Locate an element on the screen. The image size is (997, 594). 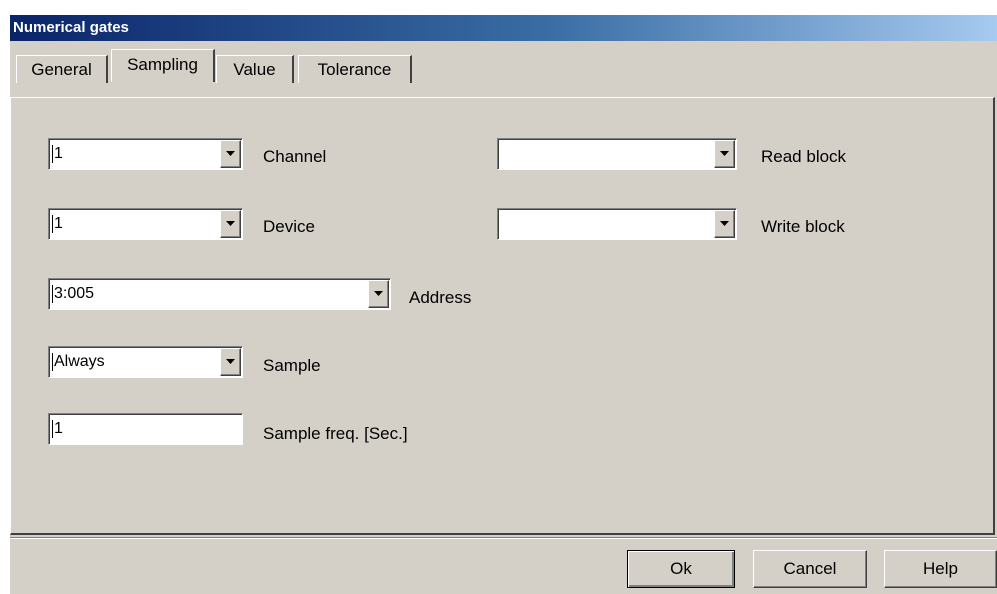
device-label: Device is located at coordinates (289, 226).